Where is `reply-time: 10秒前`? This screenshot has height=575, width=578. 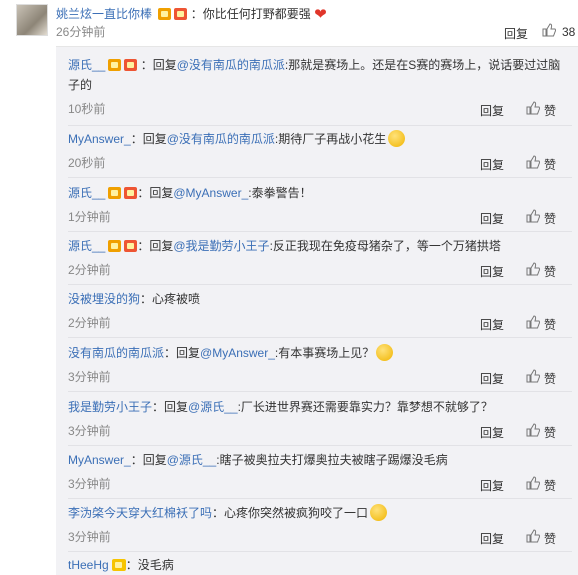
reply-time: 10秒前 is located at coordinates (87, 109).